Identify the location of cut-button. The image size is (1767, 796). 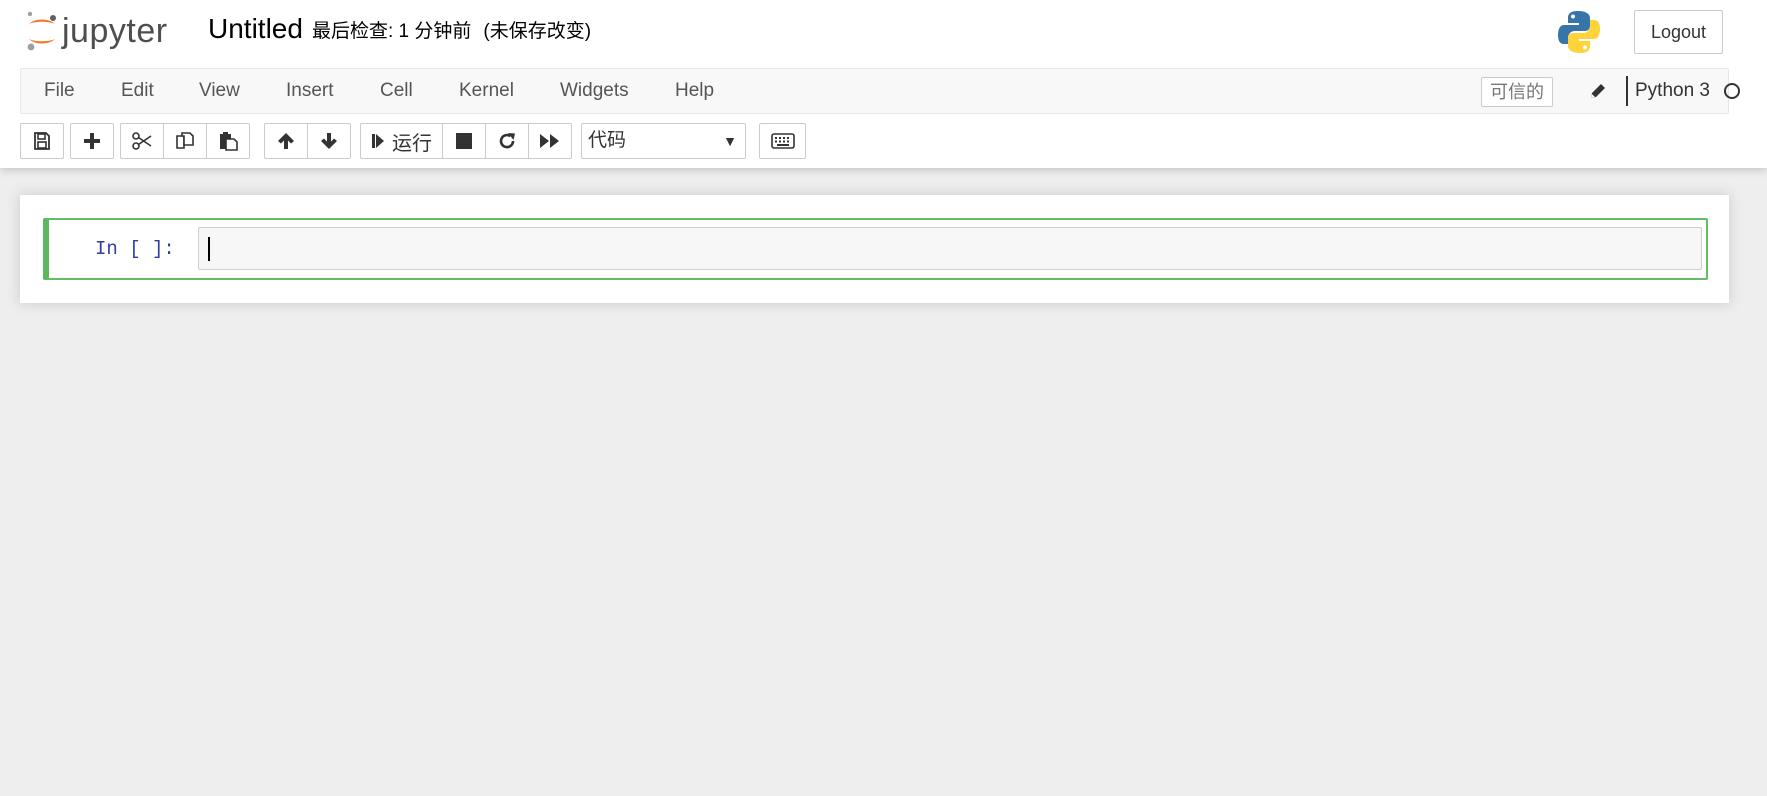
(142, 141).